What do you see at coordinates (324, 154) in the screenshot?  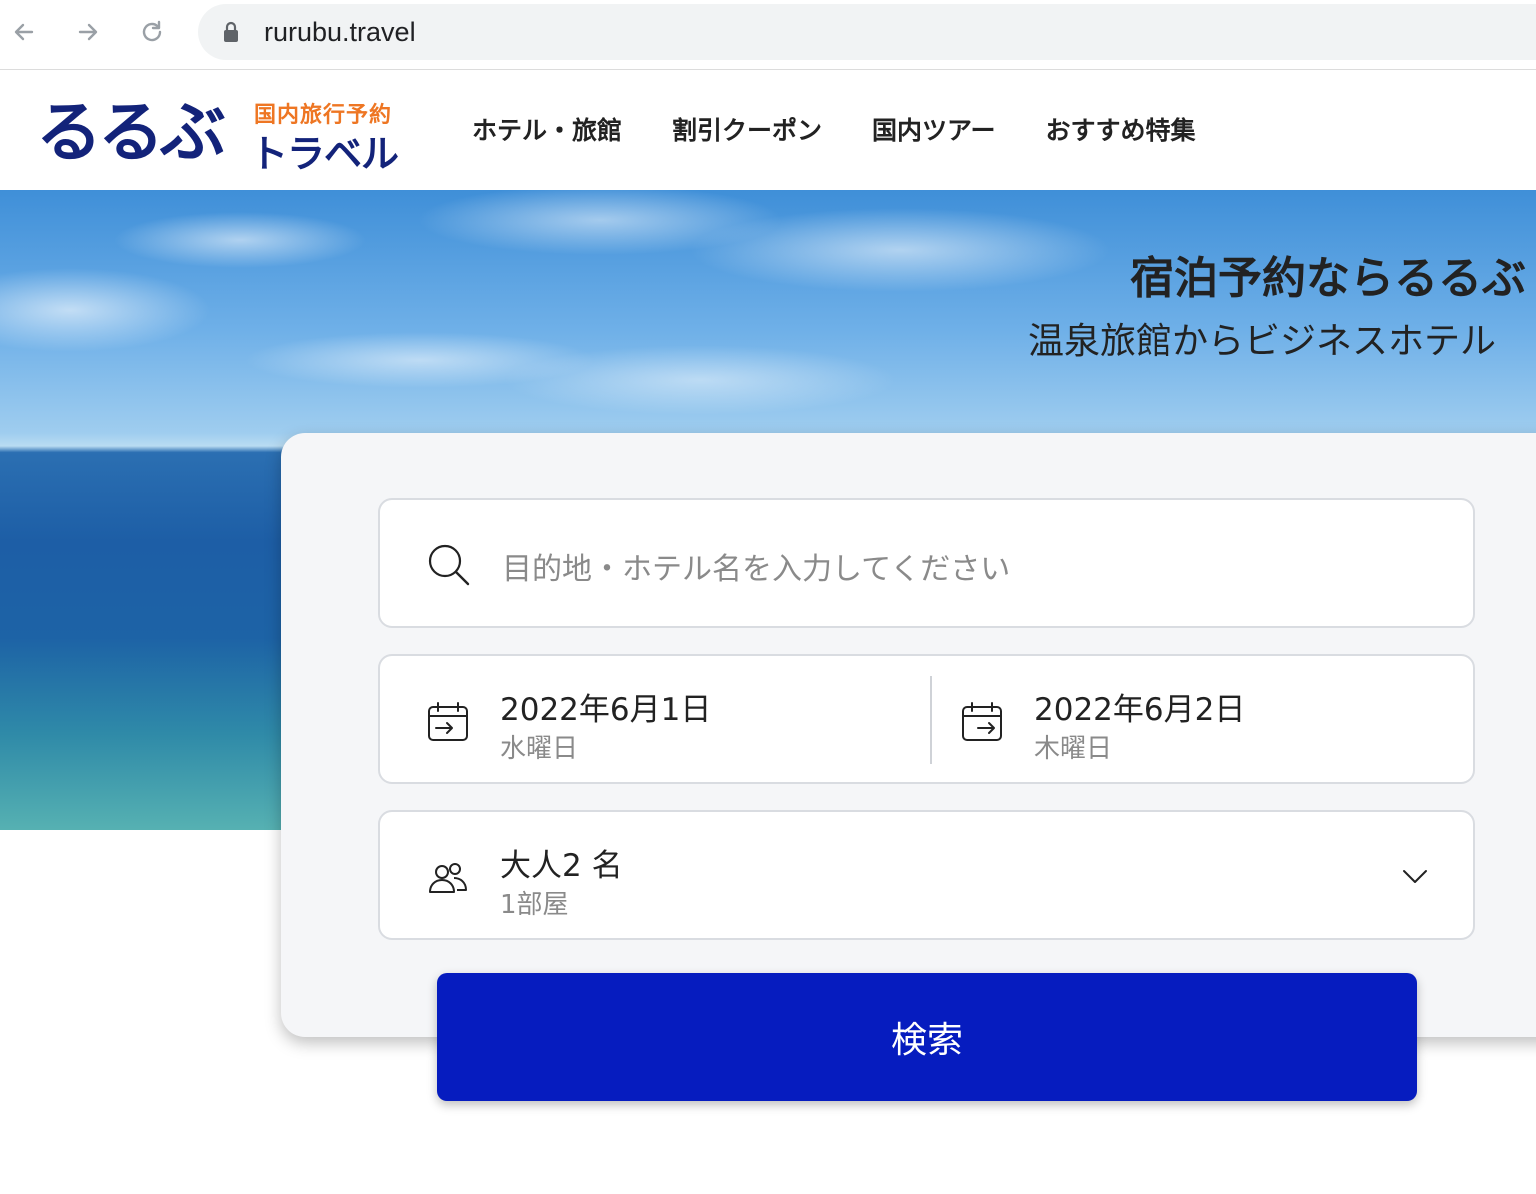 I see `logo-sub-text: トラベル` at bounding box center [324, 154].